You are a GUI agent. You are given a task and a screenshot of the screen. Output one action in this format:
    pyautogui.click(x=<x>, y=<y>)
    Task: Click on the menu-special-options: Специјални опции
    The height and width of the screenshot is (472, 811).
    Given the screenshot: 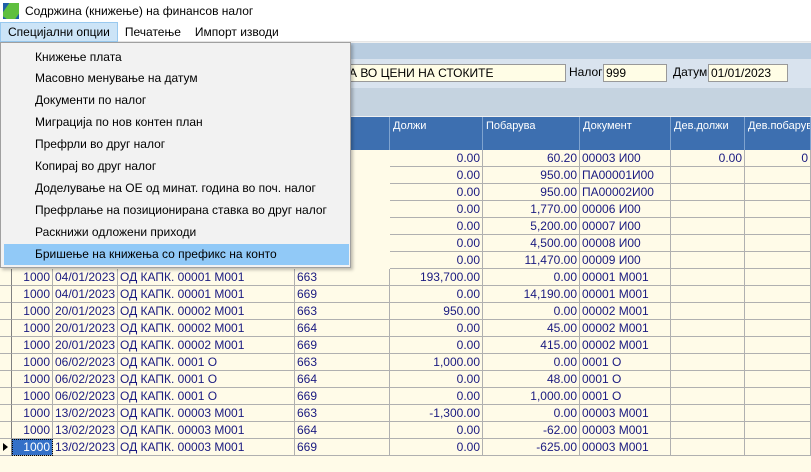 What is the action you would take?
    pyautogui.click(x=59, y=31)
    